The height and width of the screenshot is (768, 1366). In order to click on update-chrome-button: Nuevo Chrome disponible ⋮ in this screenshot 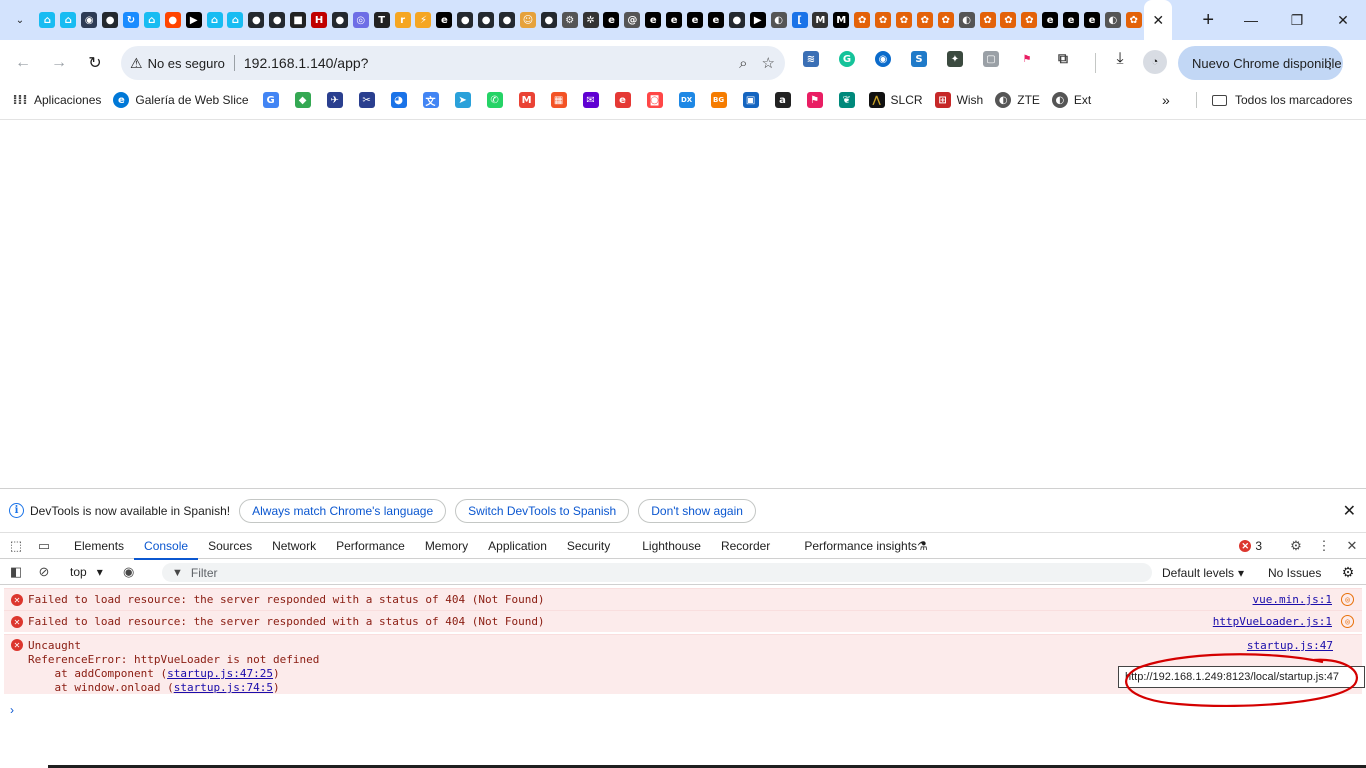, I will do `click(1260, 63)`.